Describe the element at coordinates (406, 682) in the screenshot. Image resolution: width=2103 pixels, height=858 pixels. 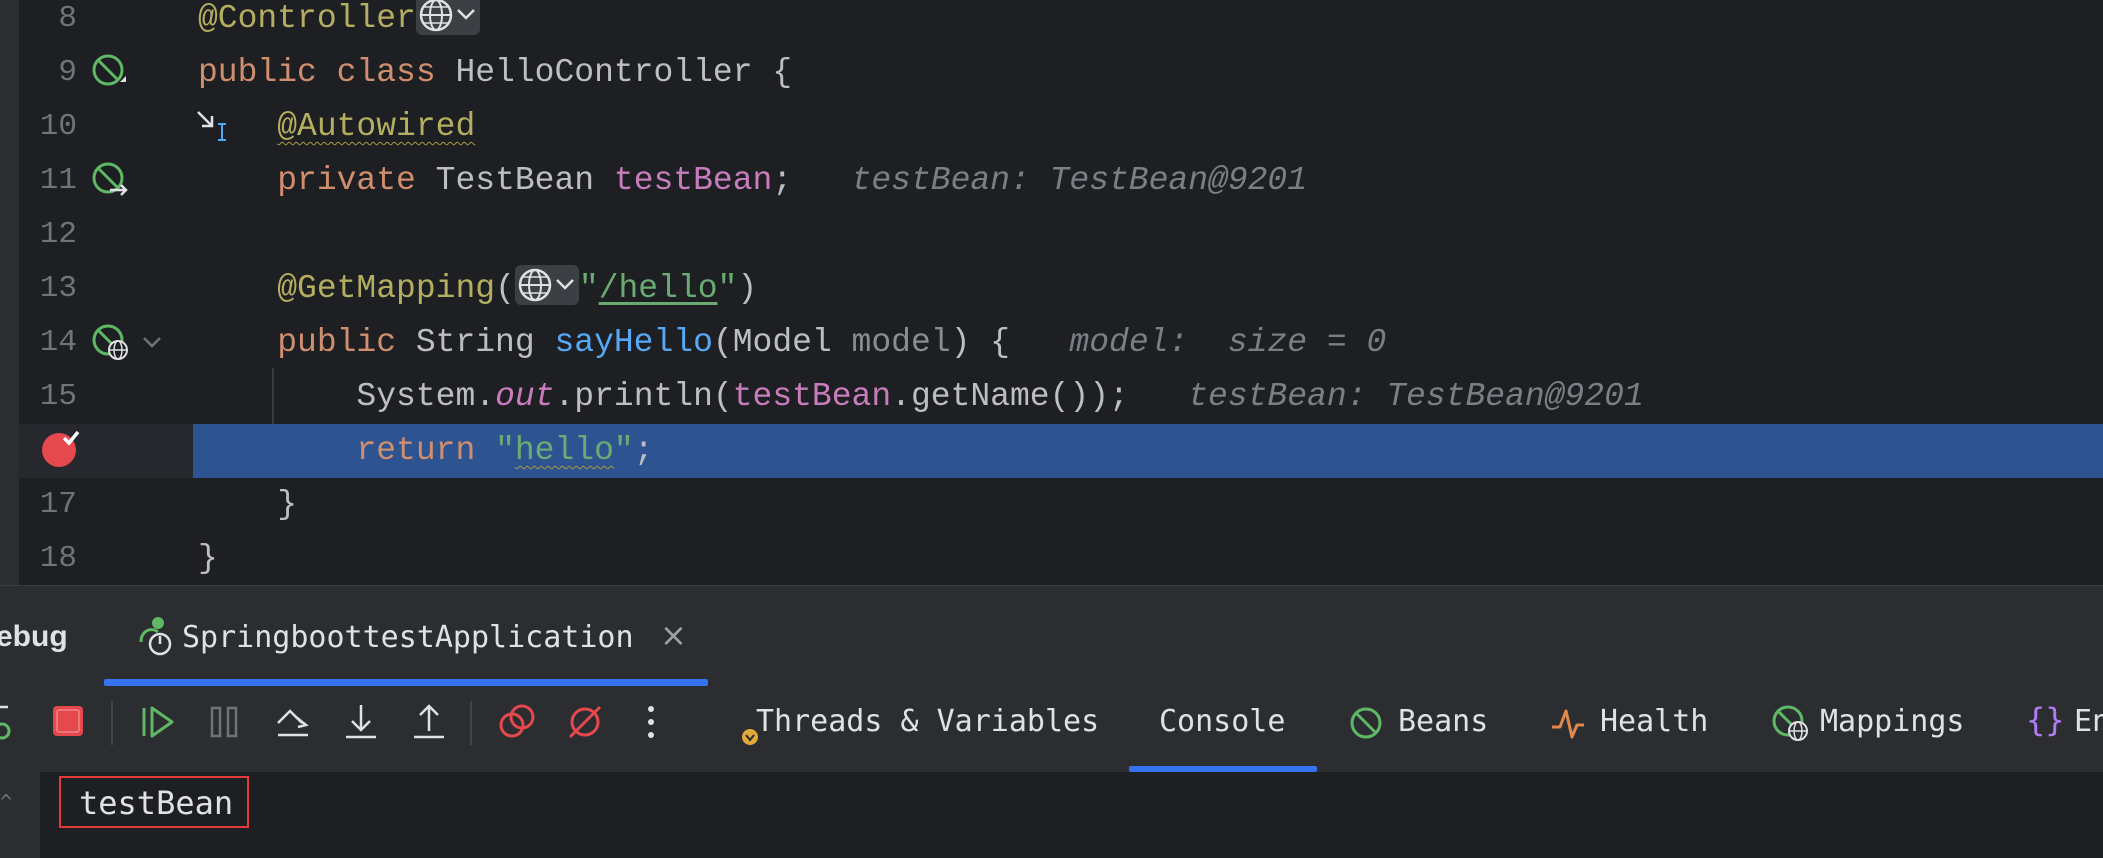
I see `session-tab-indicator` at that location.